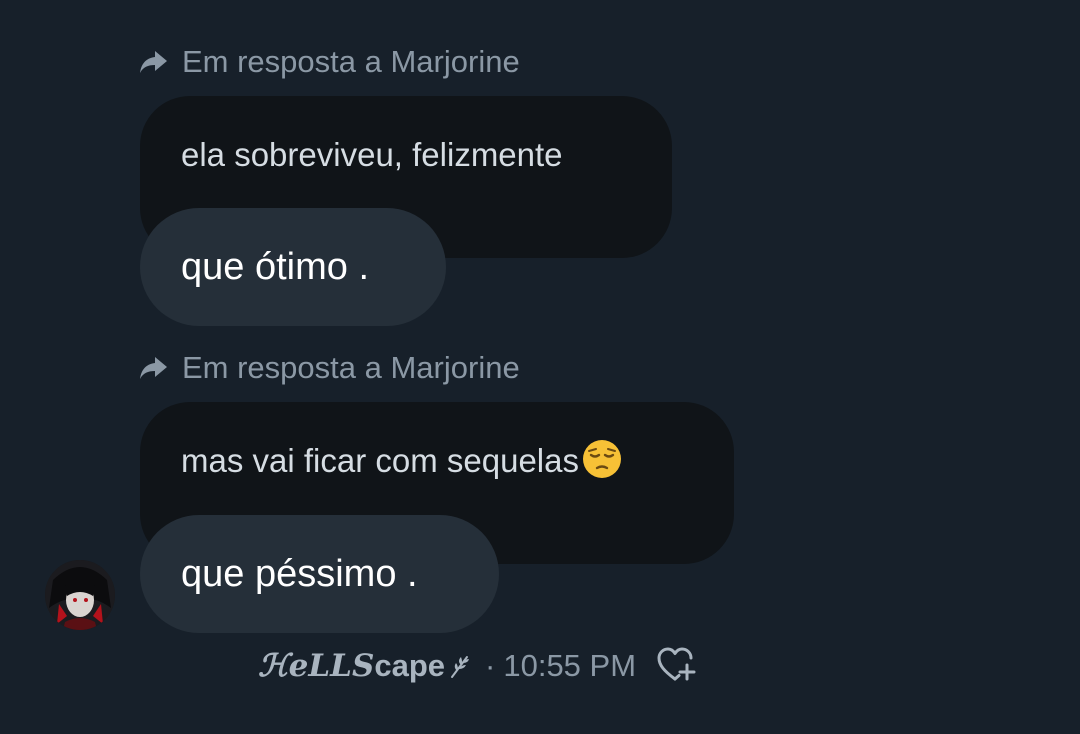  I want to click on quoted-message-text: mas vai ficar com sequelas, so click(457, 462).